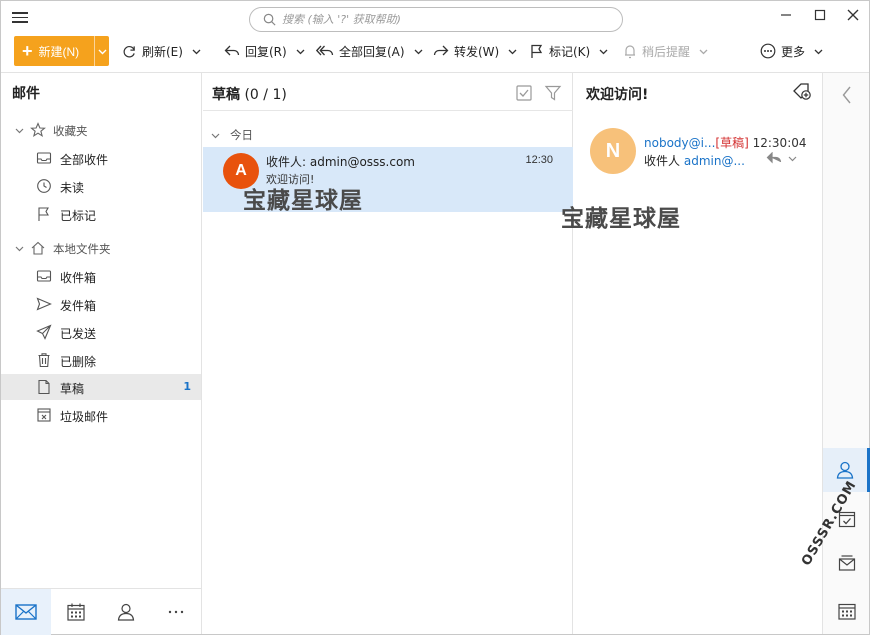 This screenshot has height=635, width=870. Describe the element at coordinates (539, 160) in the screenshot. I see `message-time: 12:30` at that location.